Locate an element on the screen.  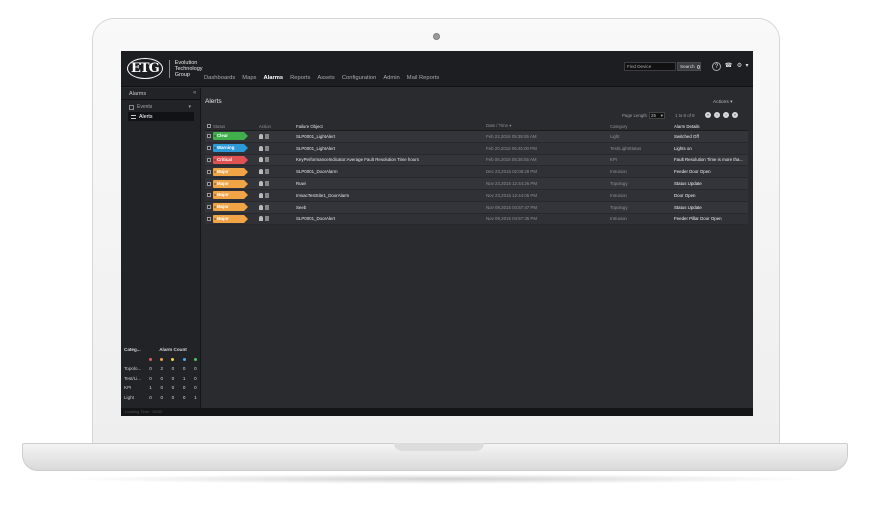
count-row: Topolo... 0 2 0 0 0 is located at coordinates (161, 369).